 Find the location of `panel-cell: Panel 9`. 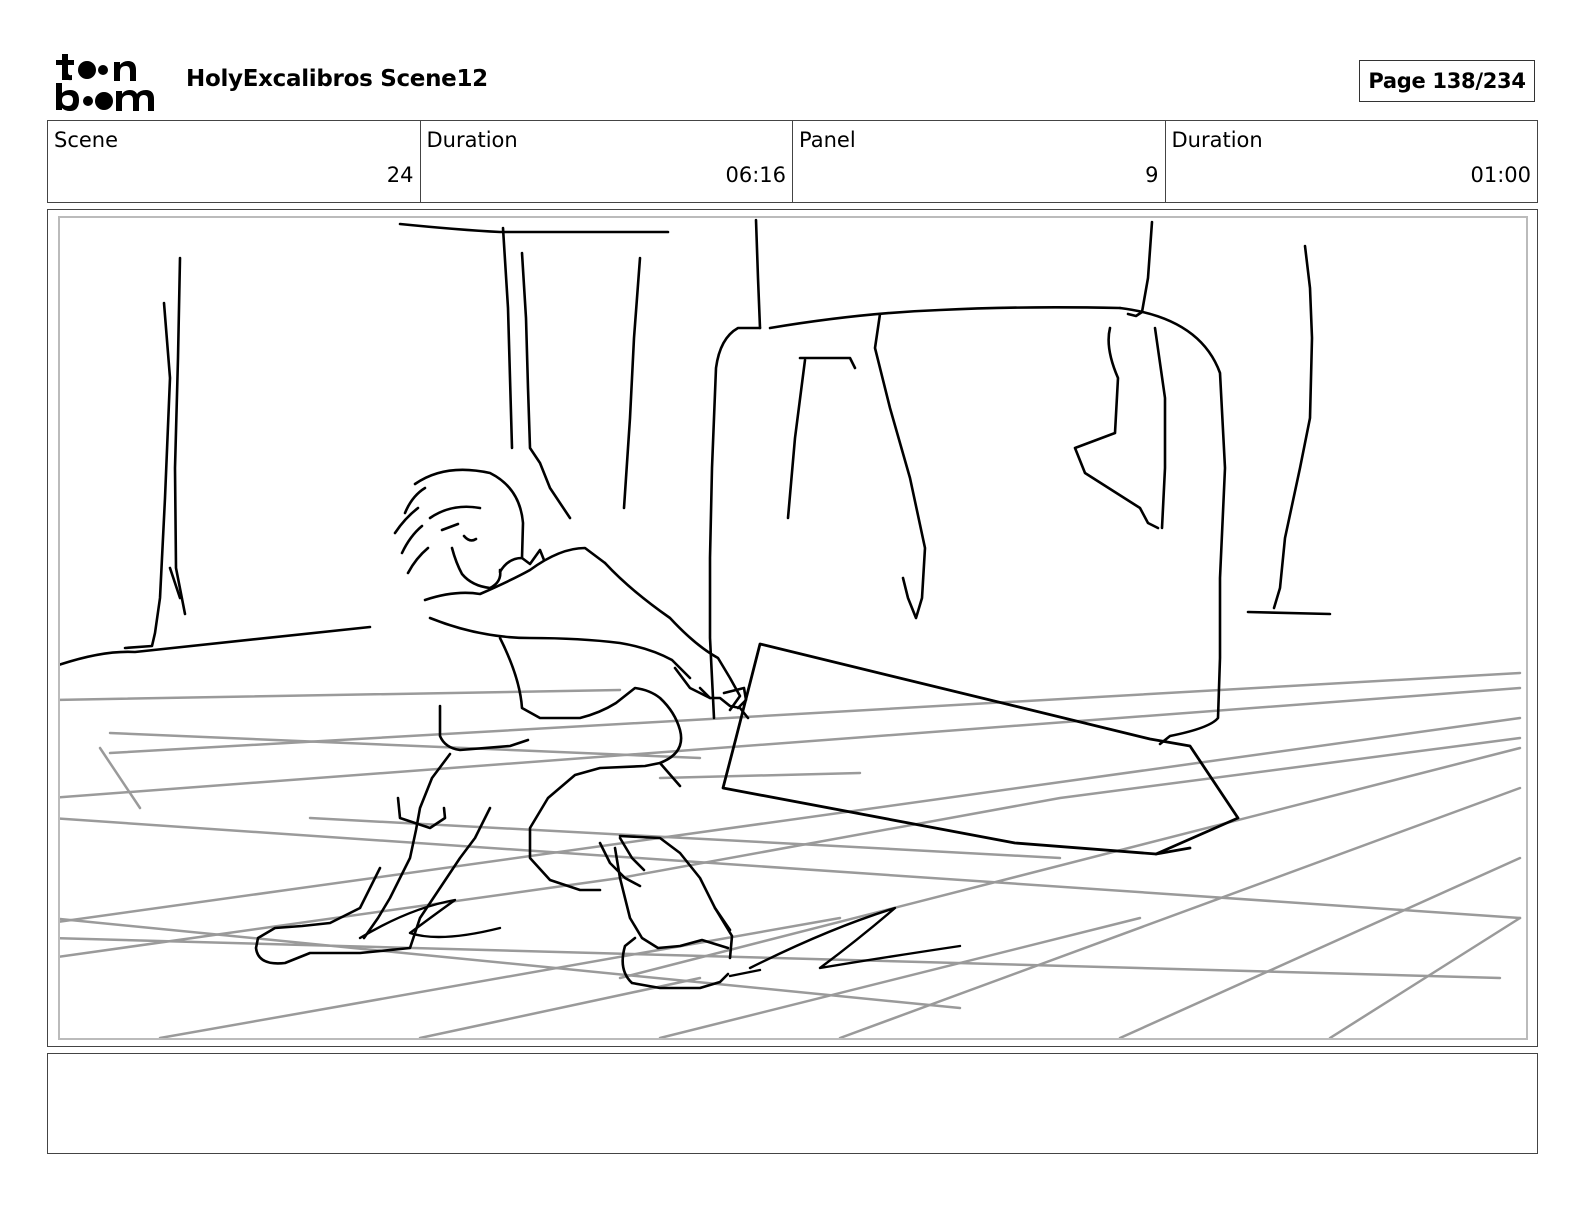

panel-cell: Panel 9 is located at coordinates (979, 161).